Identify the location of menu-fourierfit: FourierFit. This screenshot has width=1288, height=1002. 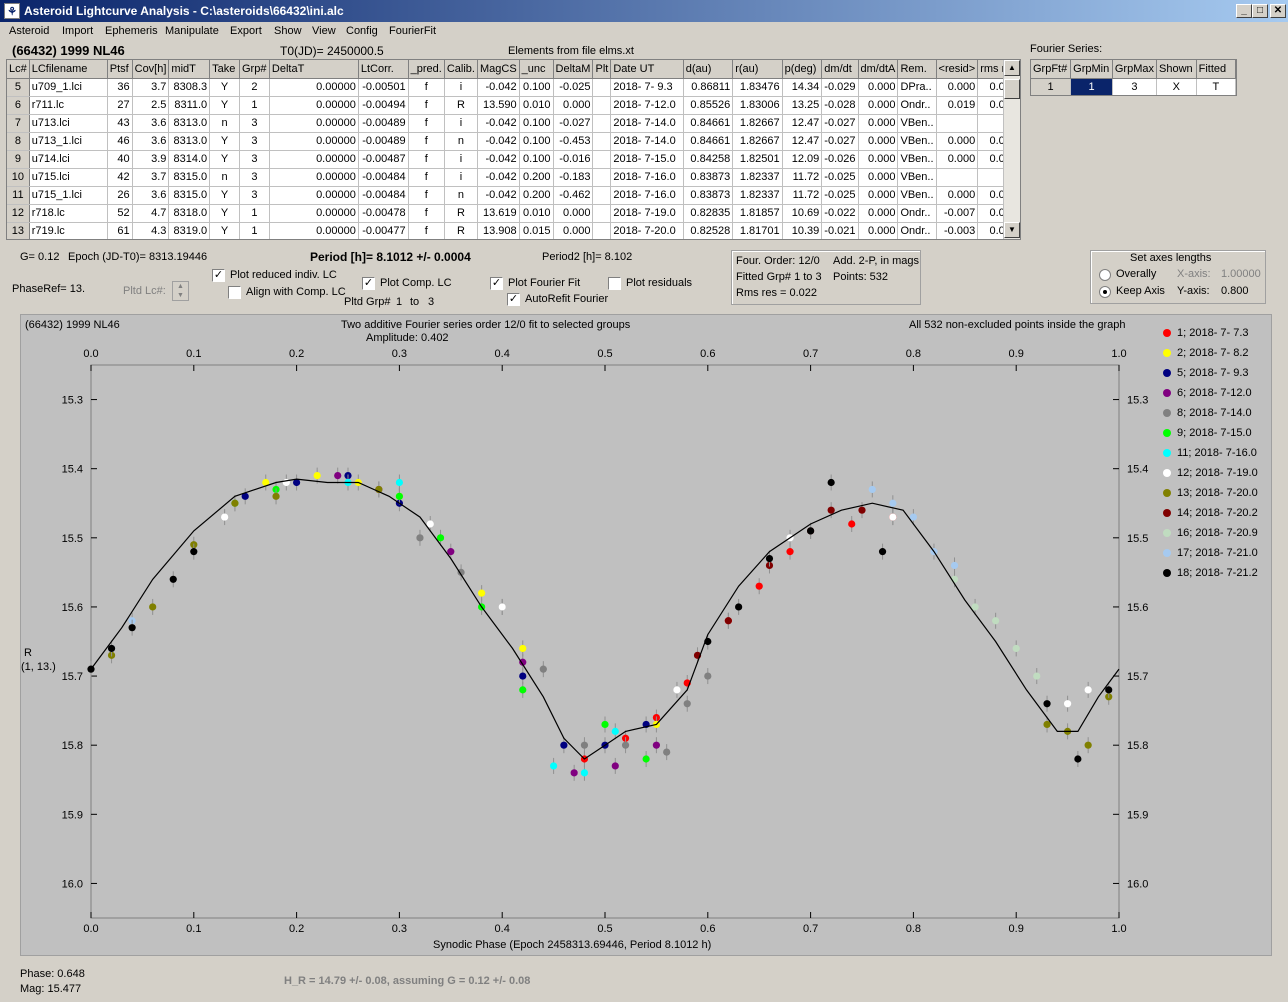
(412, 31).